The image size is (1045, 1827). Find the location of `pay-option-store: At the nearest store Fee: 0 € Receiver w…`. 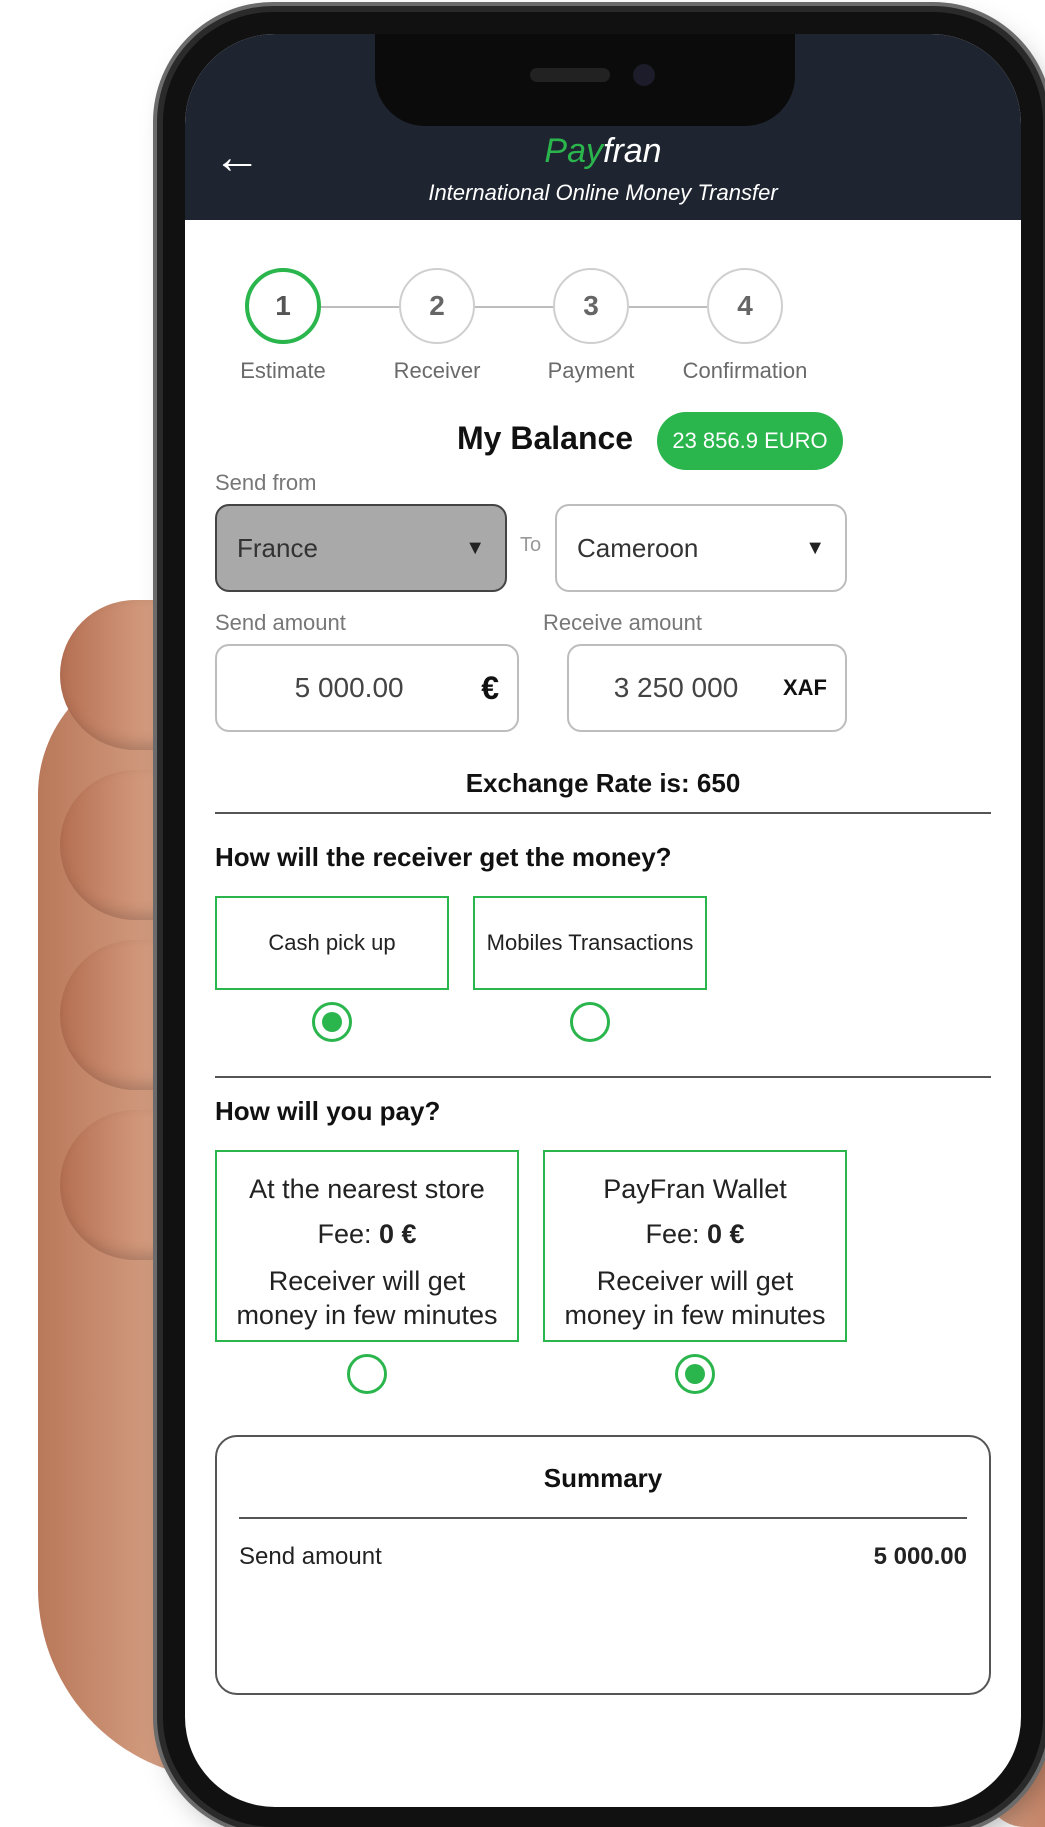

pay-option-store: At the nearest store Fee: 0 € Receiver w… is located at coordinates (367, 1246).